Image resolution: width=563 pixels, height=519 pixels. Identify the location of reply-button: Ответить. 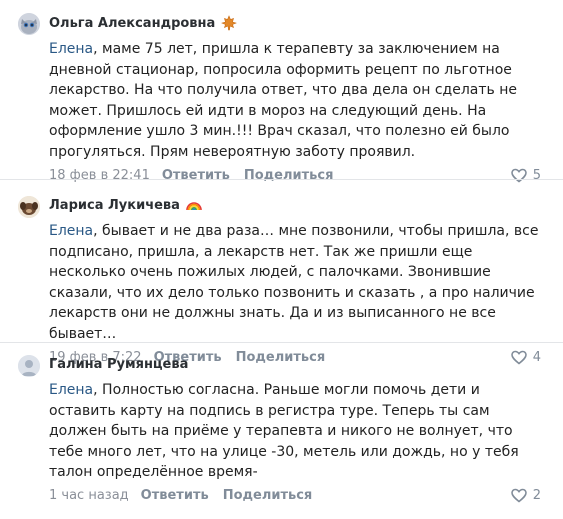
(175, 495).